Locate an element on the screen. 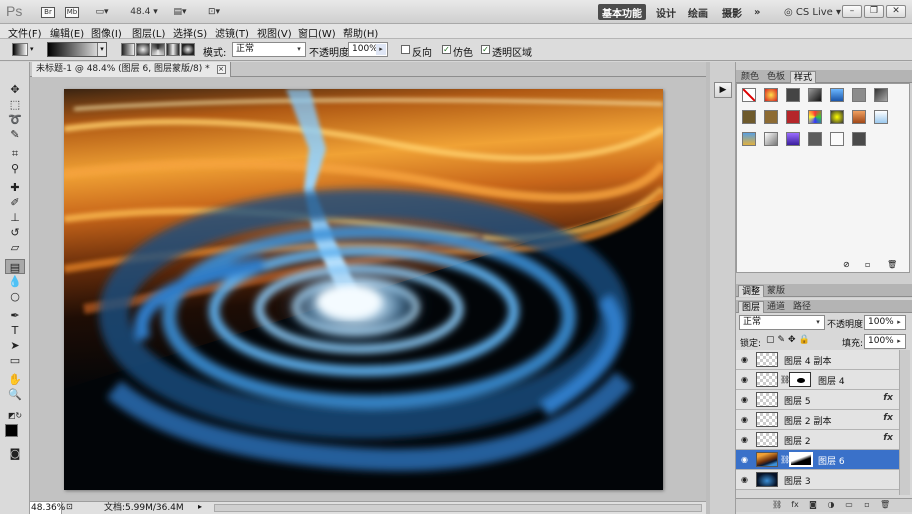 This screenshot has height=514, width=912. screen-mode-button: ⊡▾ is located at coordinates (214, 12).